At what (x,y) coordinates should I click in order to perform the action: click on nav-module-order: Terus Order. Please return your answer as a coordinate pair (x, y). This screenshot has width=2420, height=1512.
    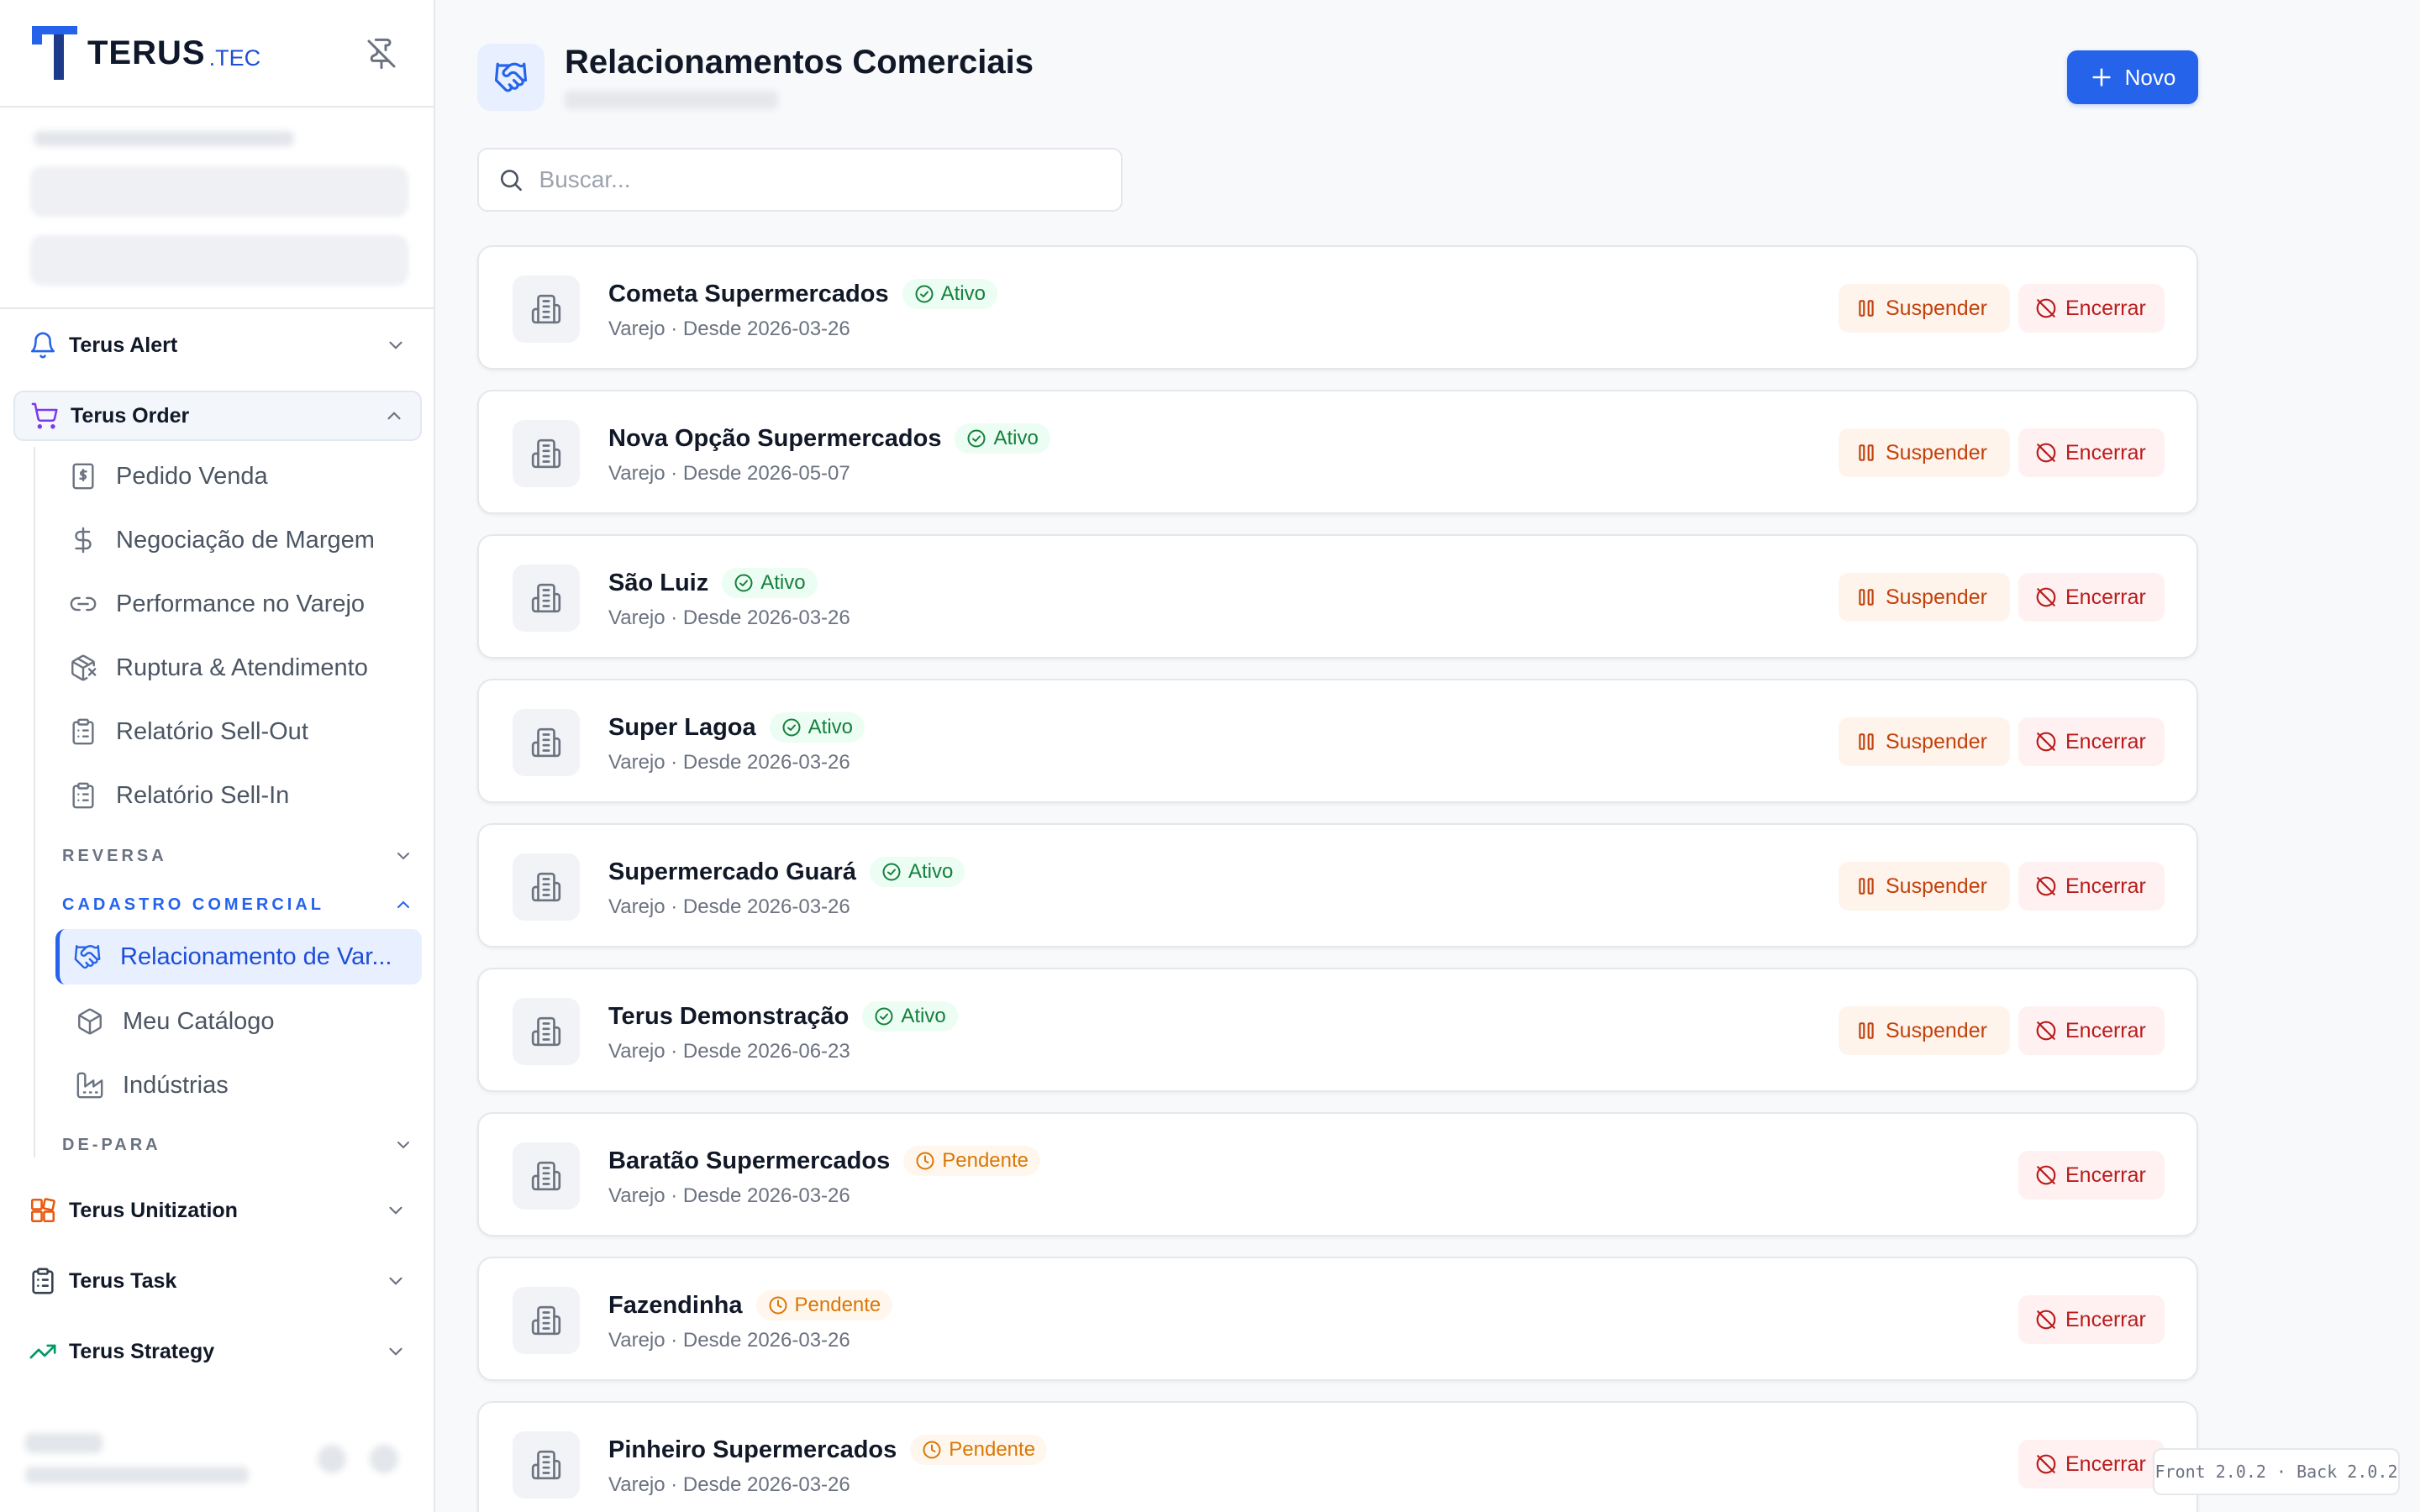
    Looking at the image, I should click on (218, 416).